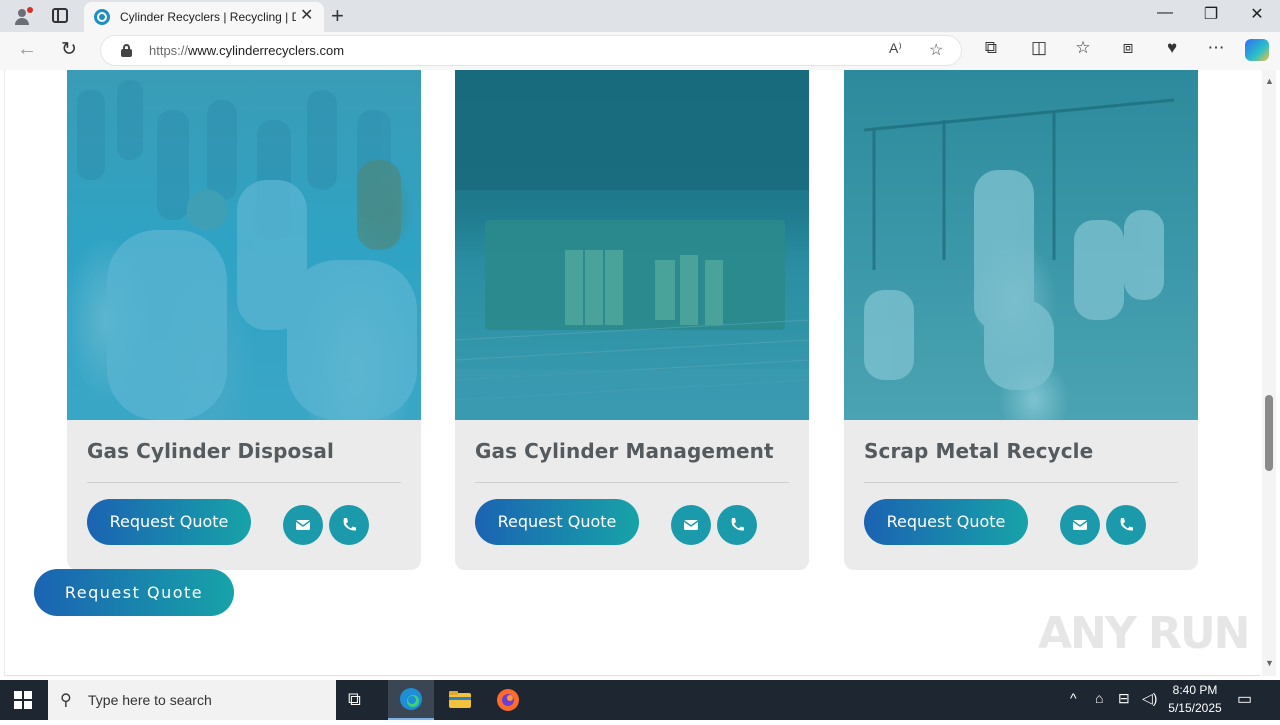  I want to click on volume-icon: ◁), so click(1149, 698).